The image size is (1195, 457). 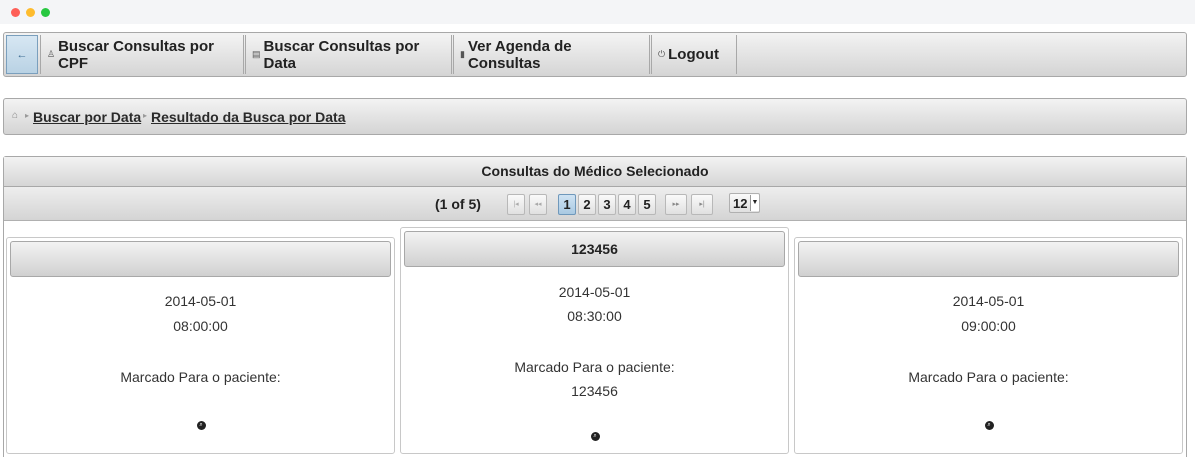 I want to click on menu-buscar-data: ▤ Buscar Consultas por Data, so click(x=348, y=54).